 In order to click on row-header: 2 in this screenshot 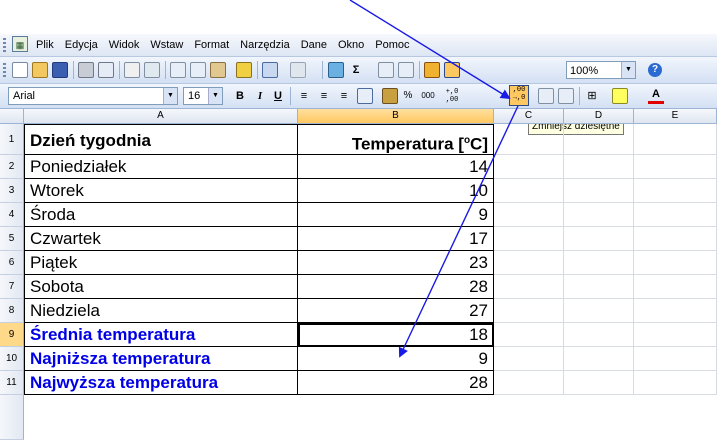, I will do `click(12, 167)`.